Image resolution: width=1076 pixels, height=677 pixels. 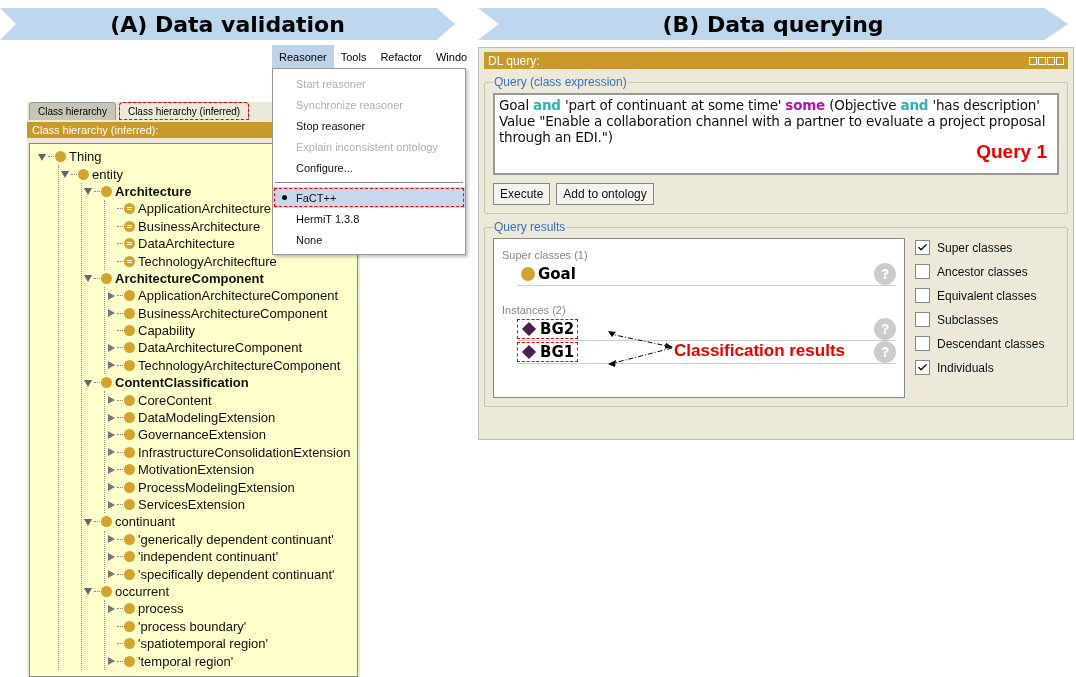 I want to click on option-checkbox: Subclasses, so click(x=980, y=319).